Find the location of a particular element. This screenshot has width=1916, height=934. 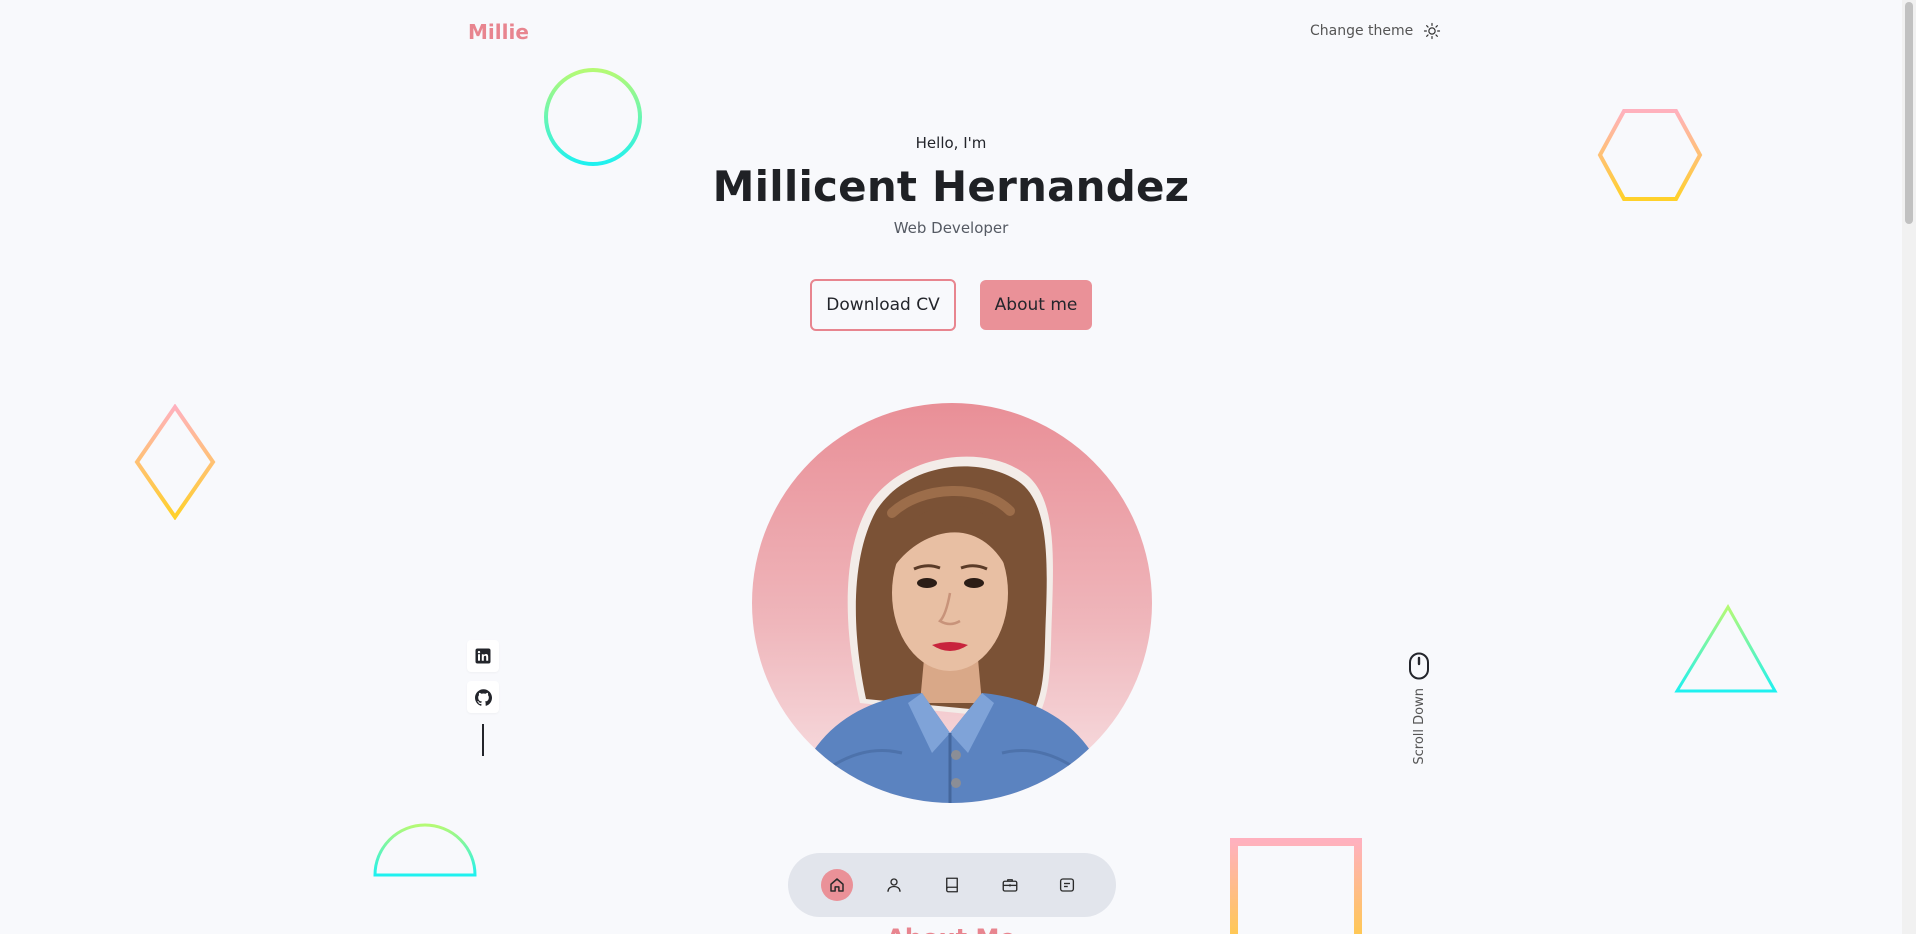

nav-skills is located at coordinates (952, 885).